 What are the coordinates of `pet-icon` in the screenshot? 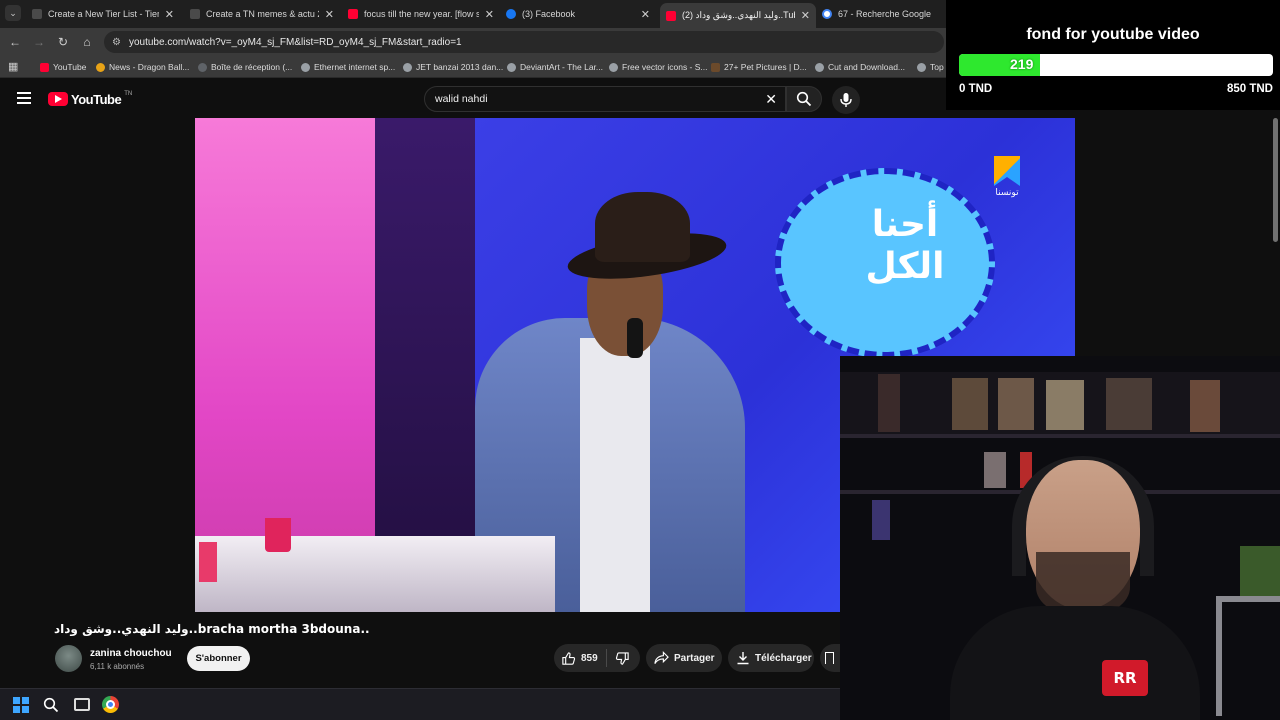 It's located at (715, 67).